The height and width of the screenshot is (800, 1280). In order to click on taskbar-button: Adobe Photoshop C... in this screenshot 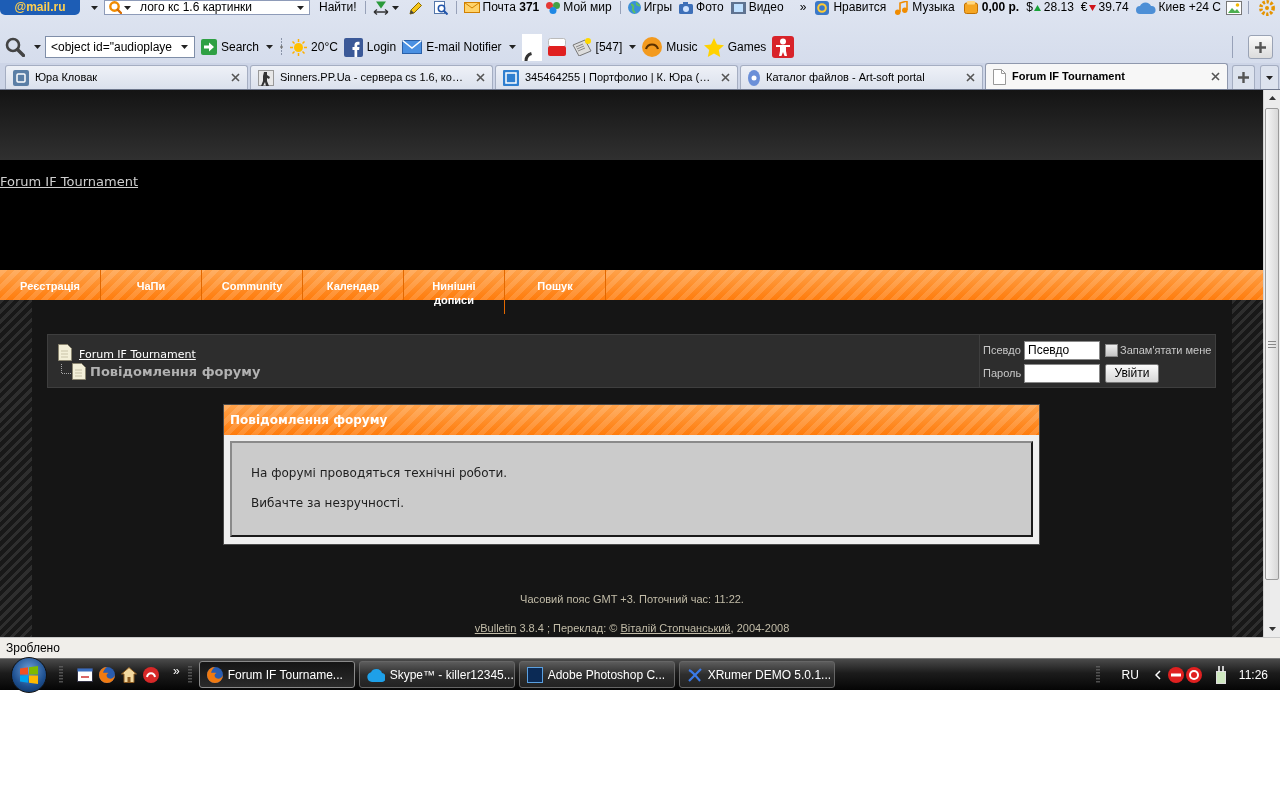, I will do `click(596, 674)`.